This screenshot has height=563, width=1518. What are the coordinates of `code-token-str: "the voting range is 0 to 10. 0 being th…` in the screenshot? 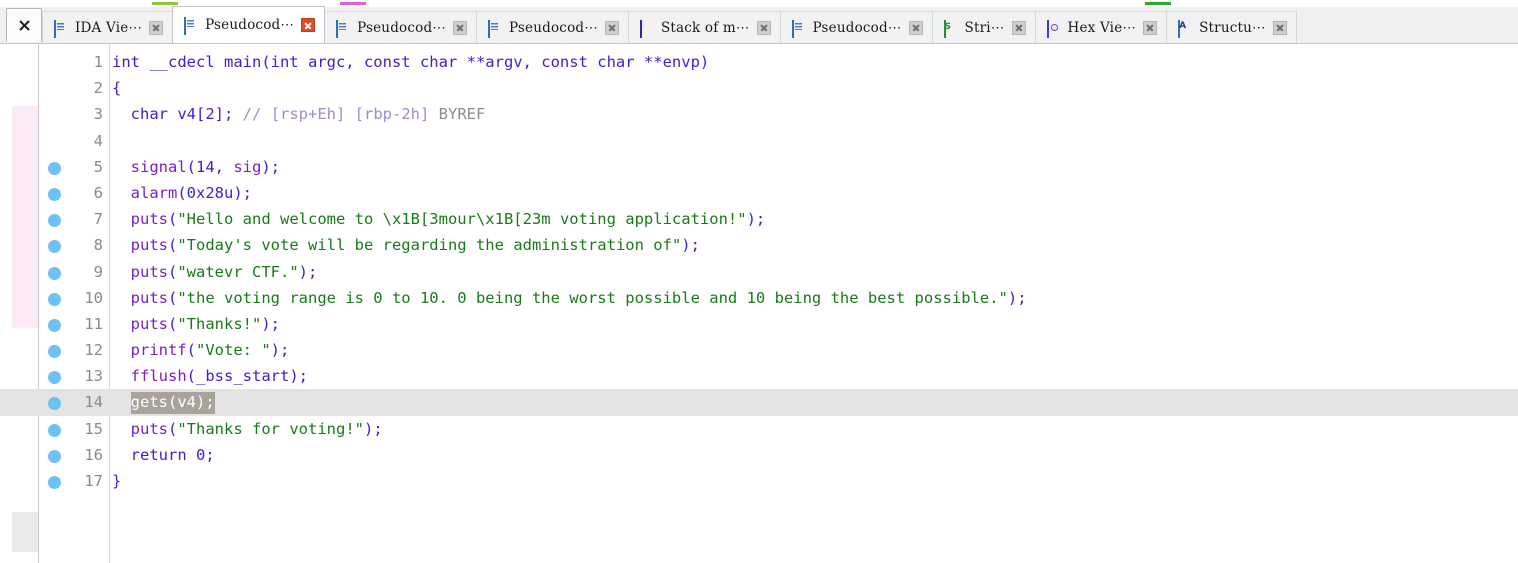 It's located at (592, 297).